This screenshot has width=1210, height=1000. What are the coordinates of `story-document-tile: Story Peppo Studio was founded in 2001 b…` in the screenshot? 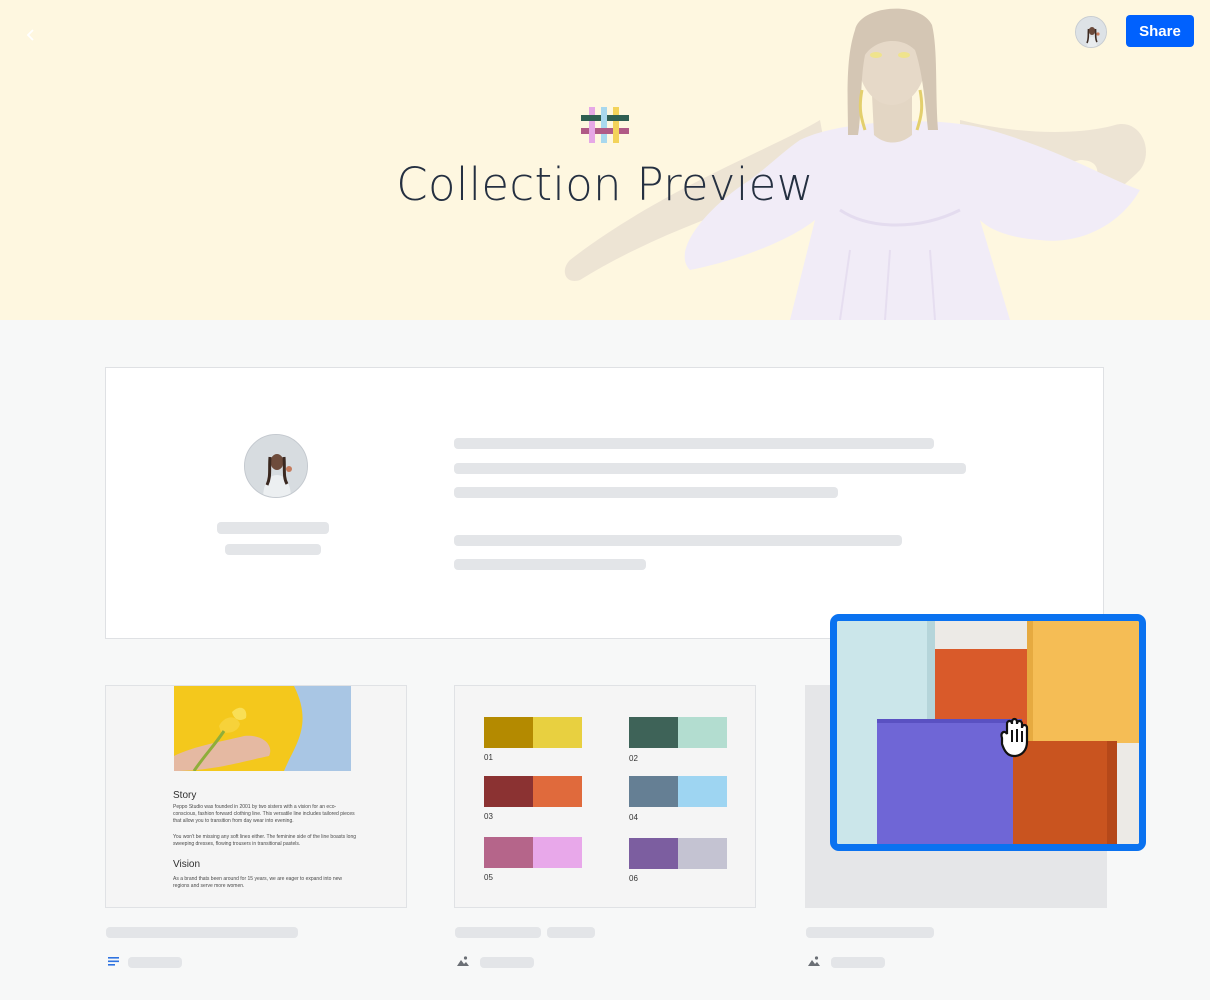 It's located at (256, 796).